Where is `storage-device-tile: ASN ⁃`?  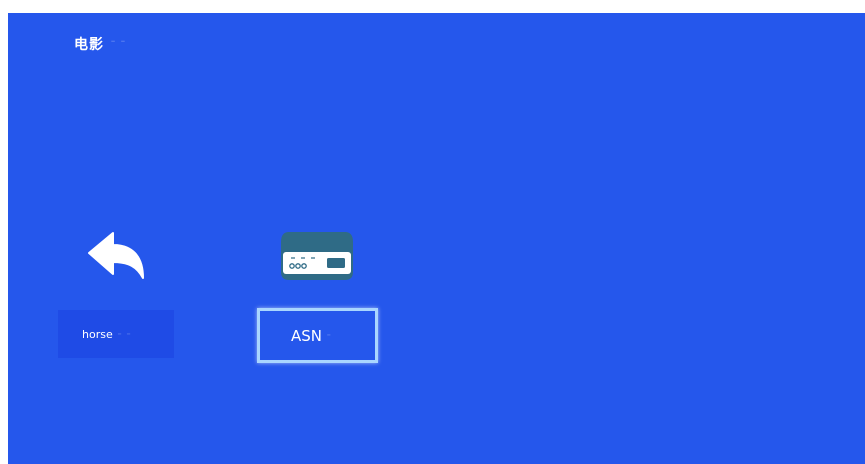 storage-device-tile: ASN ⁃ is located at coordinates (317, 292).